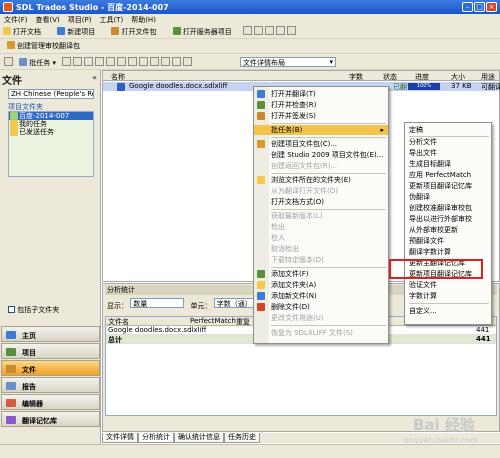 This screenshot has width=500, height=458. I want to click on batch-tasks-button: 批任务 ▾, so click(37, 63).